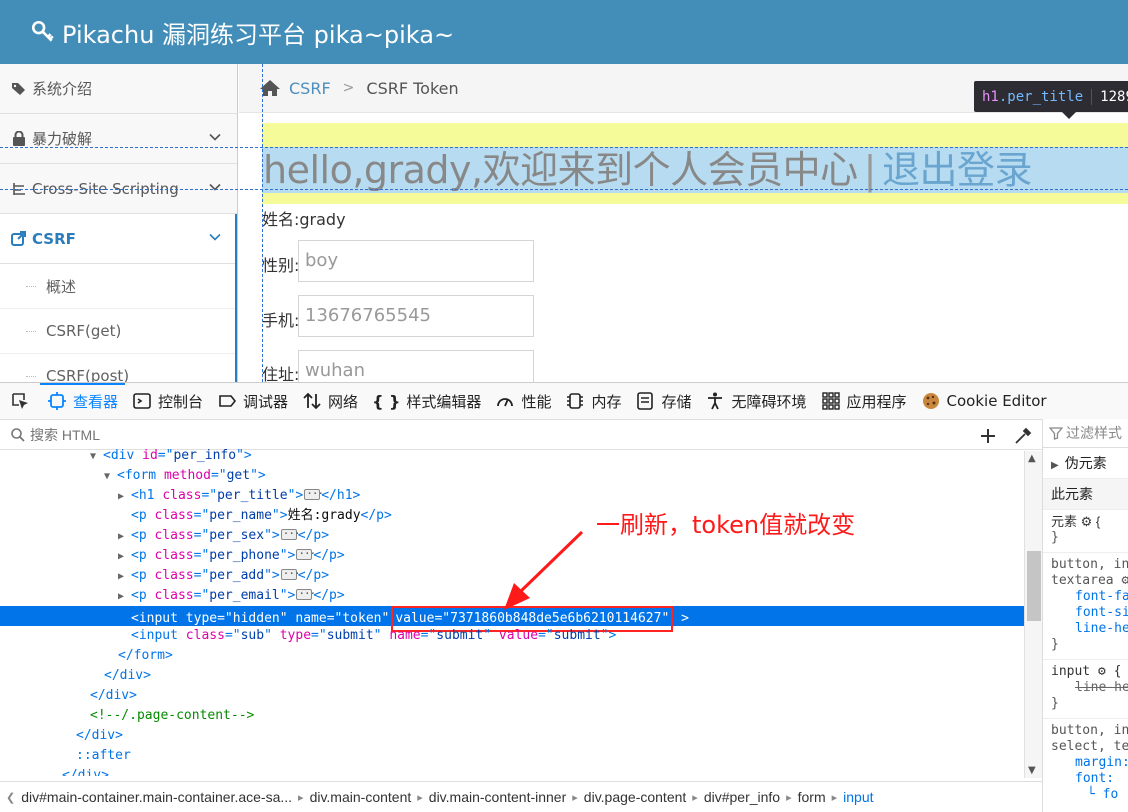  I want to click on rule-selector: button, in, so click(1085, 562).